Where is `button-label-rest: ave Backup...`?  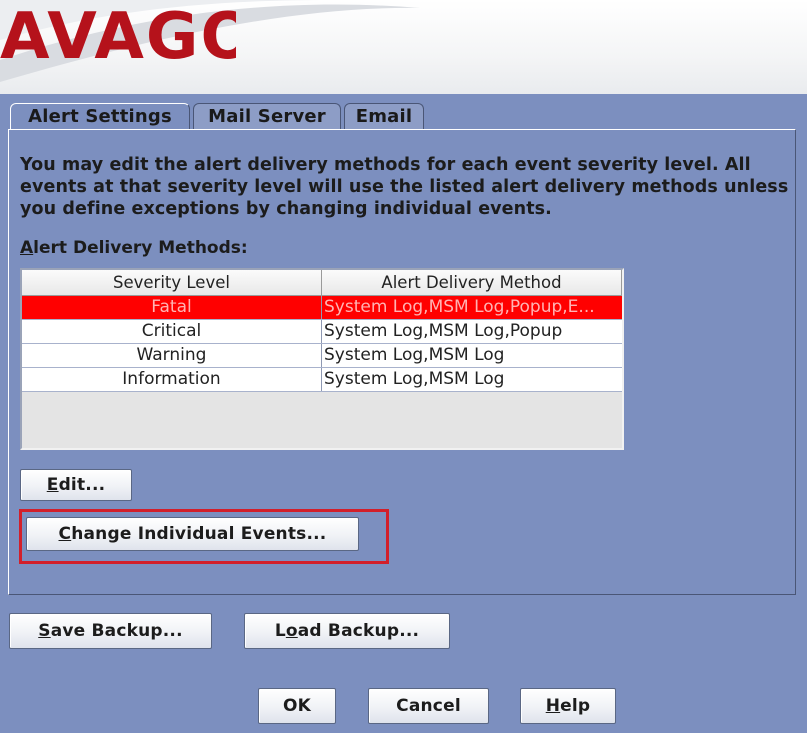
button-label-rest: ave Backup... is located at coordinates (116, 631).